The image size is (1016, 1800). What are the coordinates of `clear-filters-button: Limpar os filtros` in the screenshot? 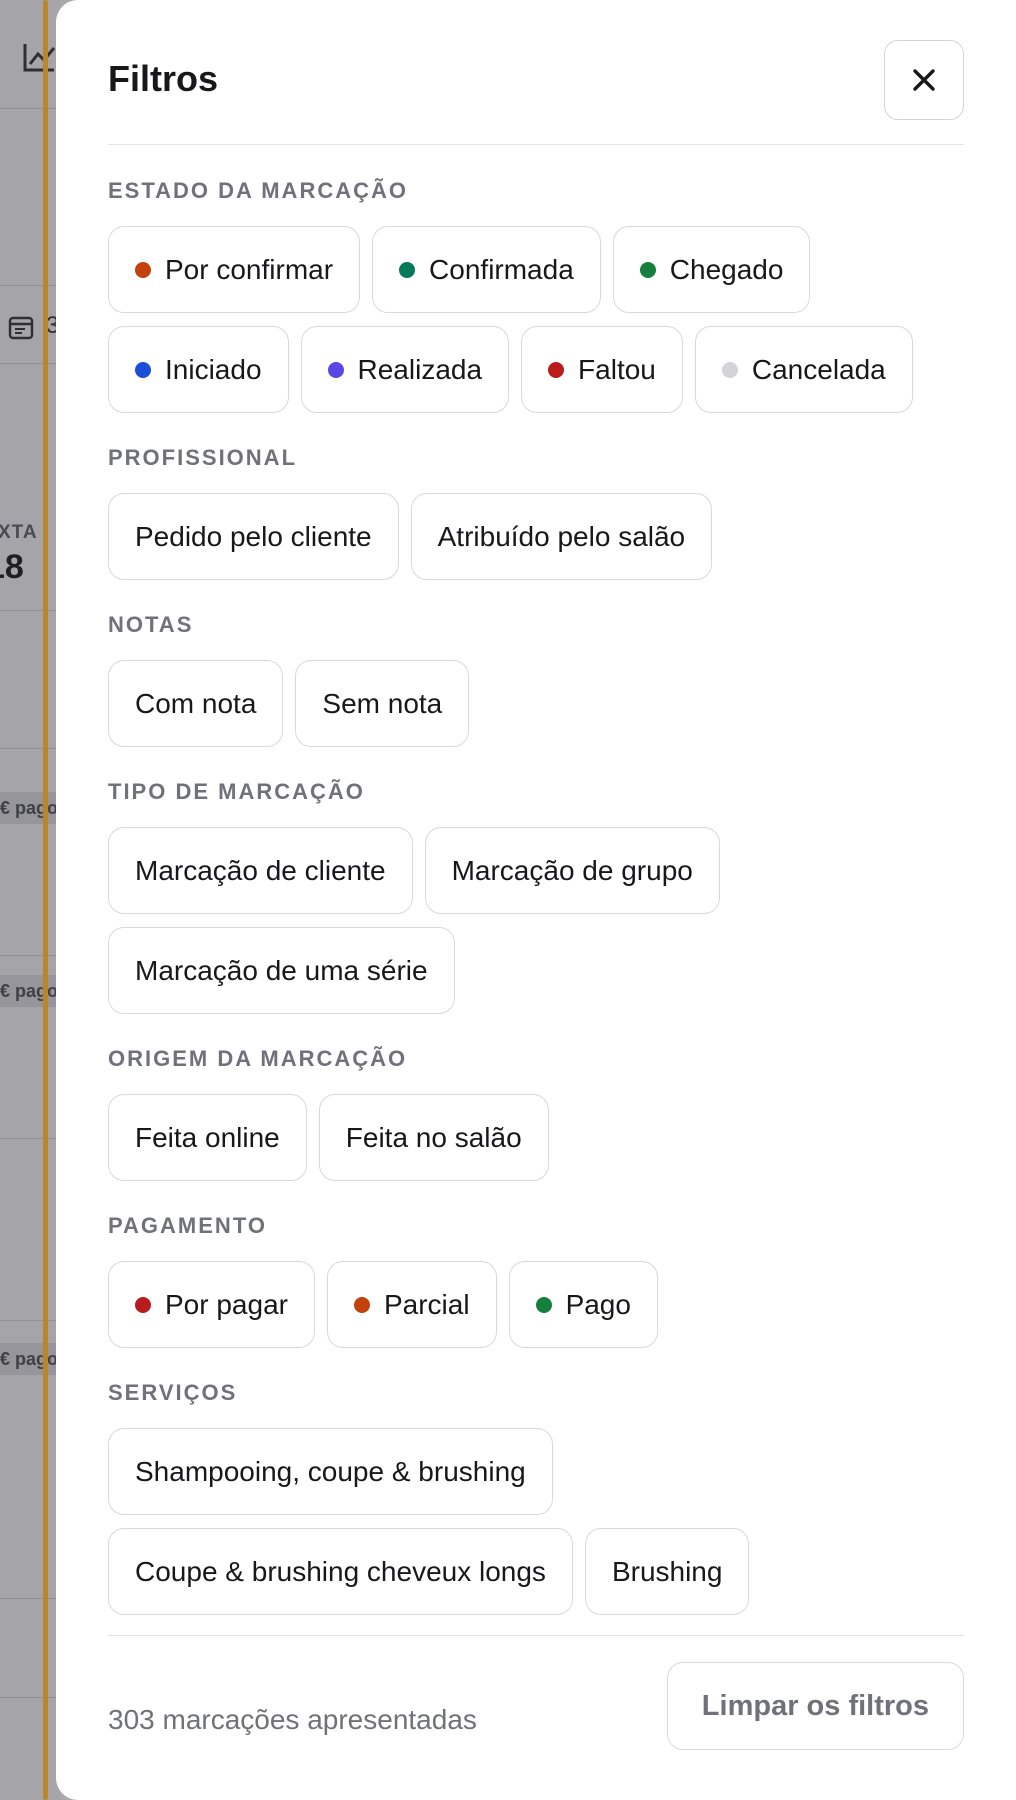 It's located at (815, 1706).